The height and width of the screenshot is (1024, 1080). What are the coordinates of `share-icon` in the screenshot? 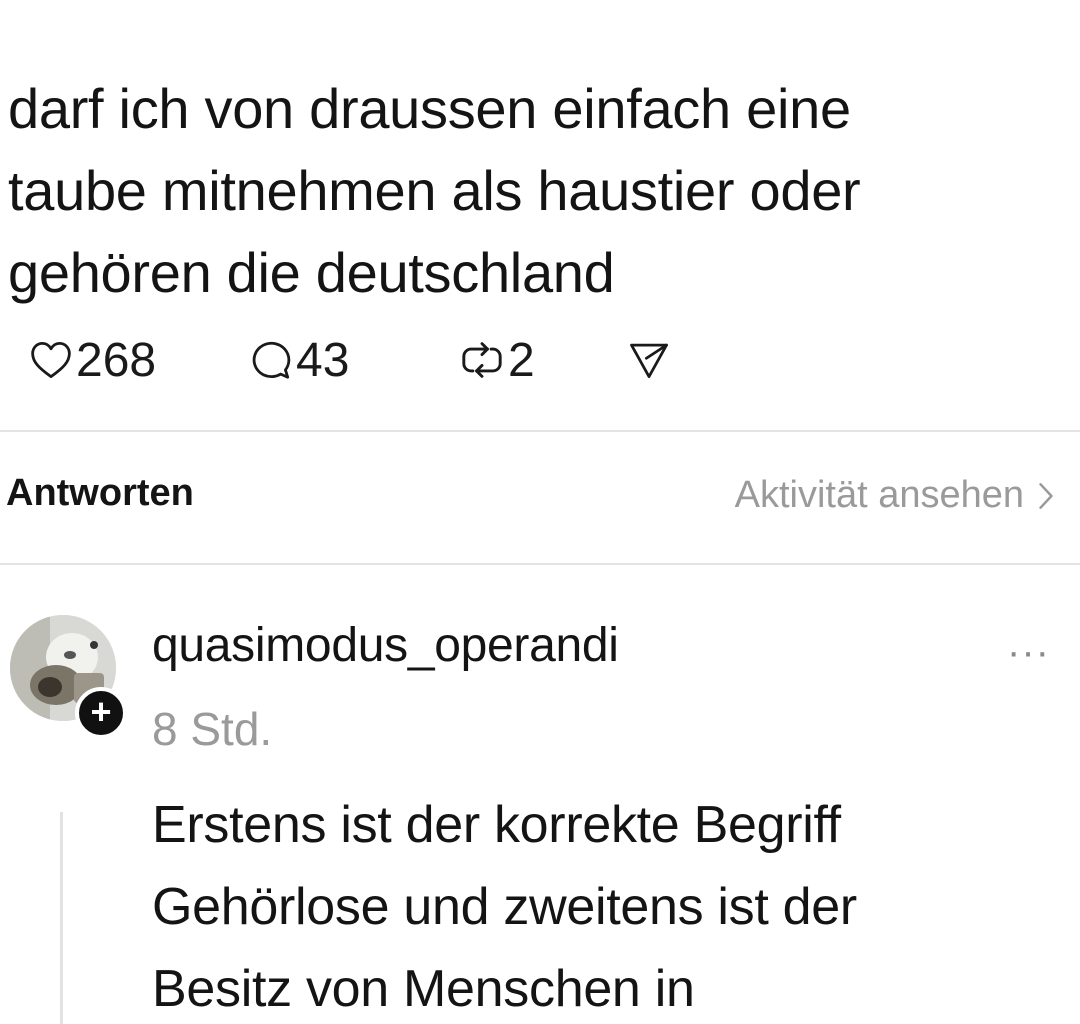 It's located at (649, 361).